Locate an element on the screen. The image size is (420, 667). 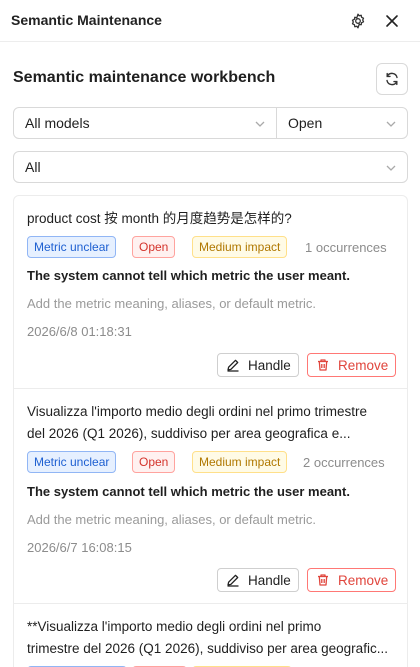
panel-header: Semantic Maintenance is located at coordinates (210, 21).